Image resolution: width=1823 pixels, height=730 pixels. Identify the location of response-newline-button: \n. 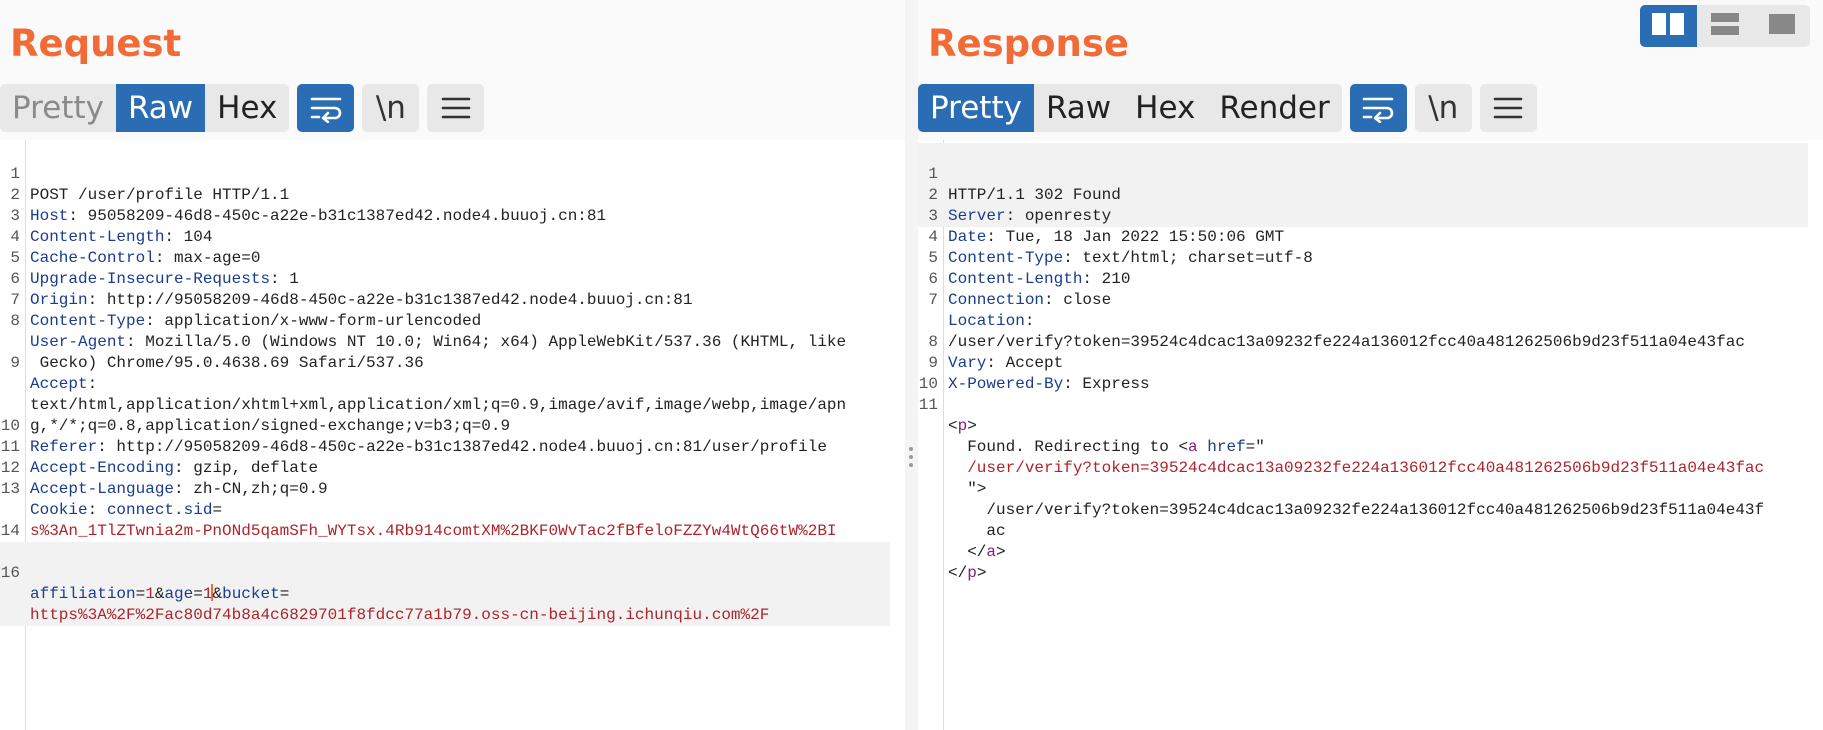
(1443, 108).